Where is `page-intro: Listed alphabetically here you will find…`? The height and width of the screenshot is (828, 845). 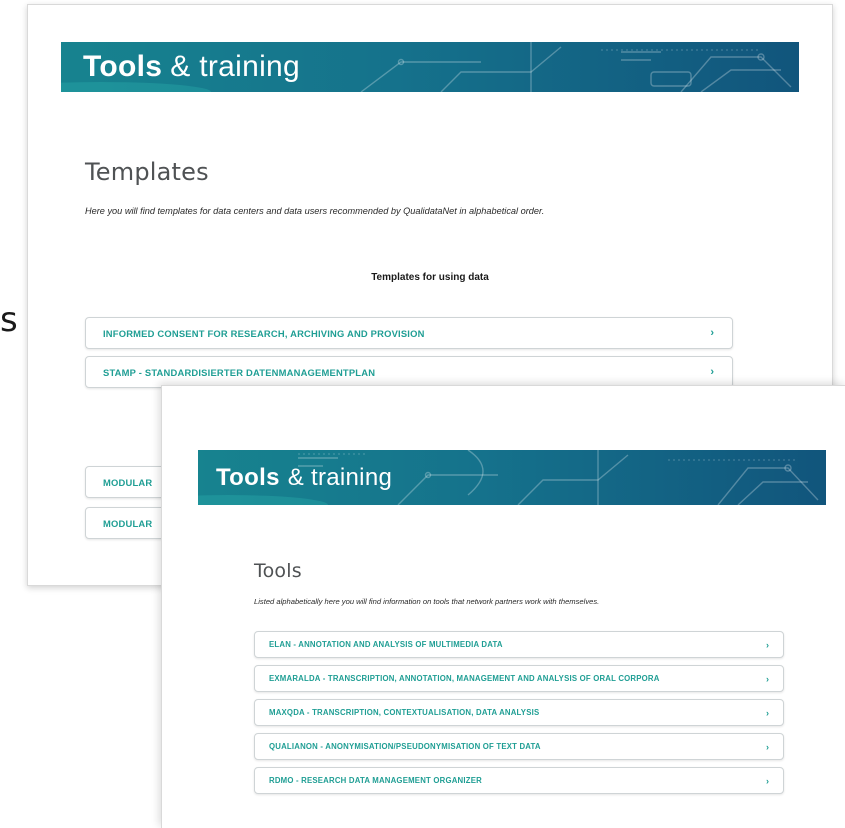 page-intro: Listed alphabetically here you will find… is located at coordinates (427, 601).